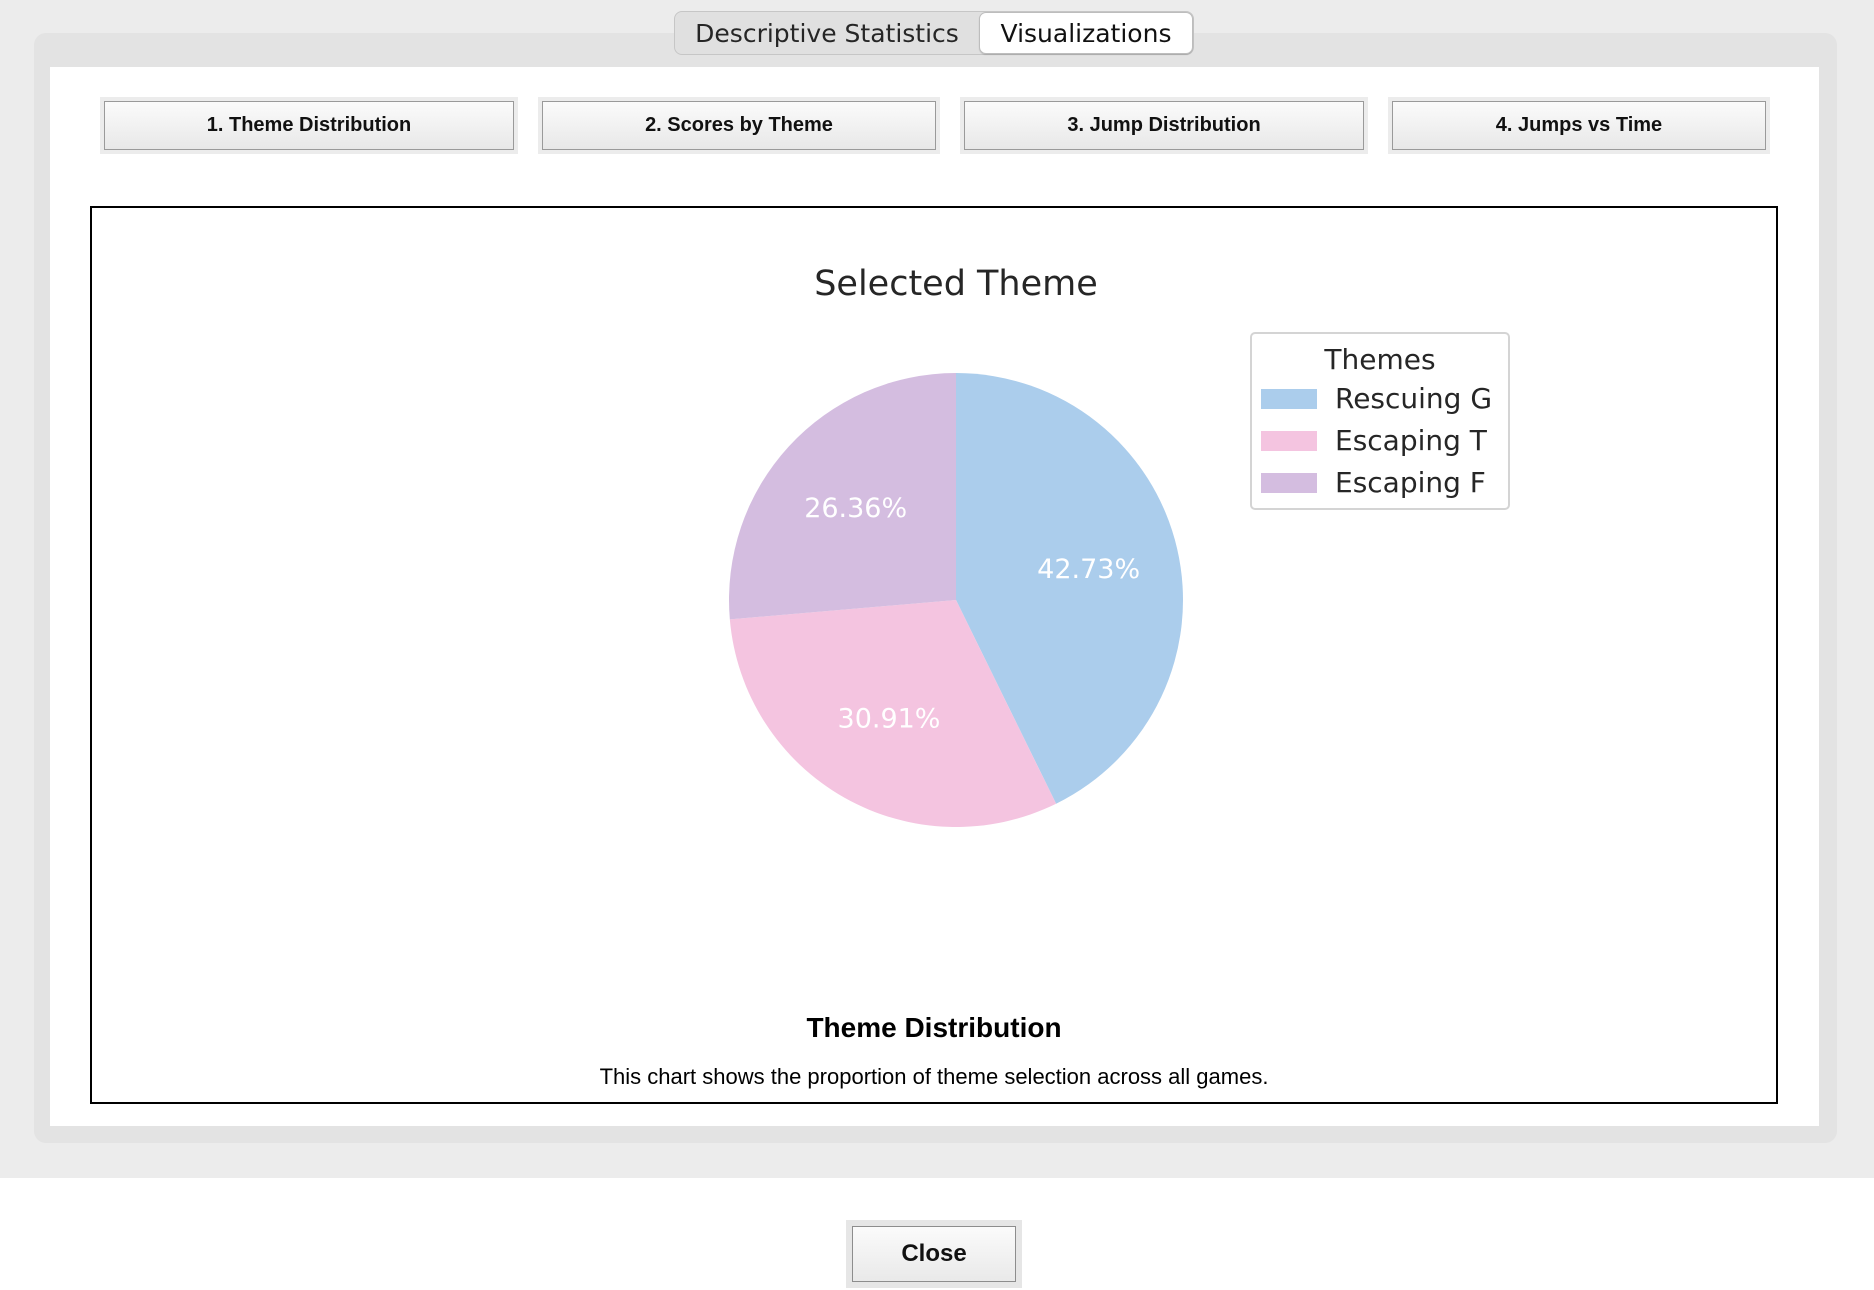  Describe the element at coordinates (1088, 569) in the screenshot. I see `pie-slice-label: 42.73%` at that location.